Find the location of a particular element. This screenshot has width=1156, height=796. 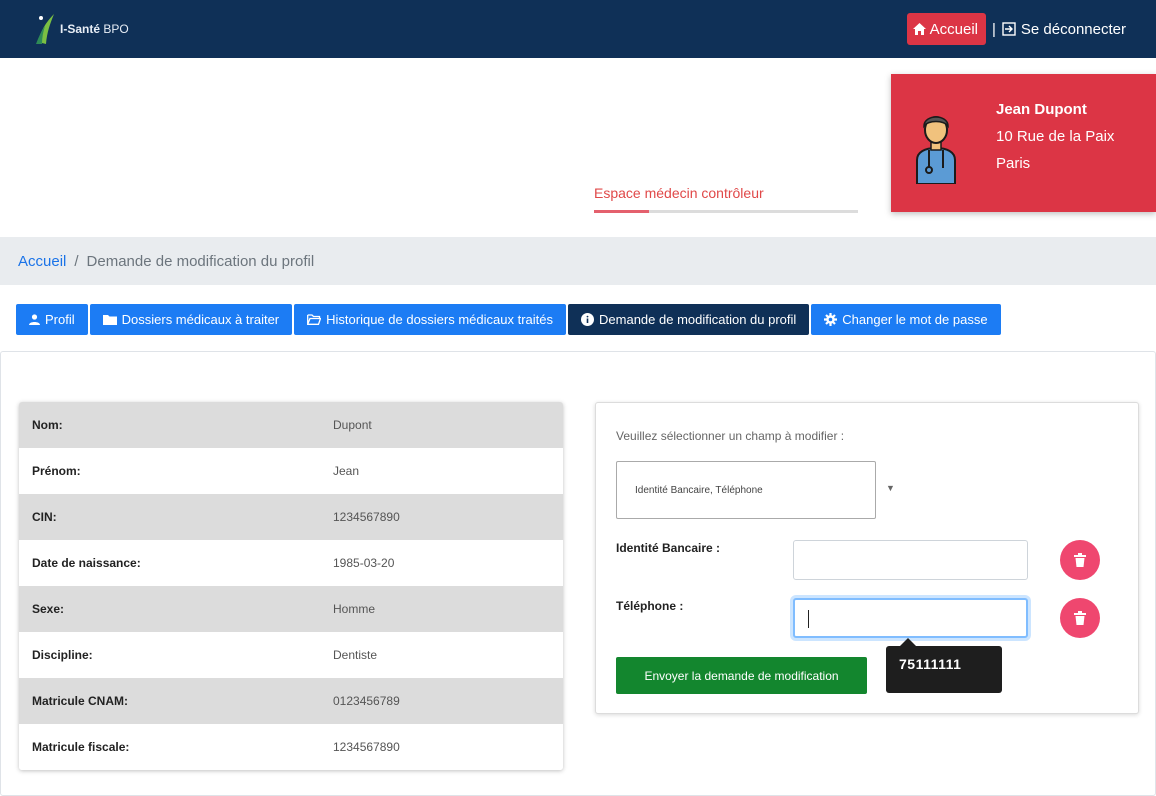

telephone-label: Téléphone : is located at coordinates (650, 606).